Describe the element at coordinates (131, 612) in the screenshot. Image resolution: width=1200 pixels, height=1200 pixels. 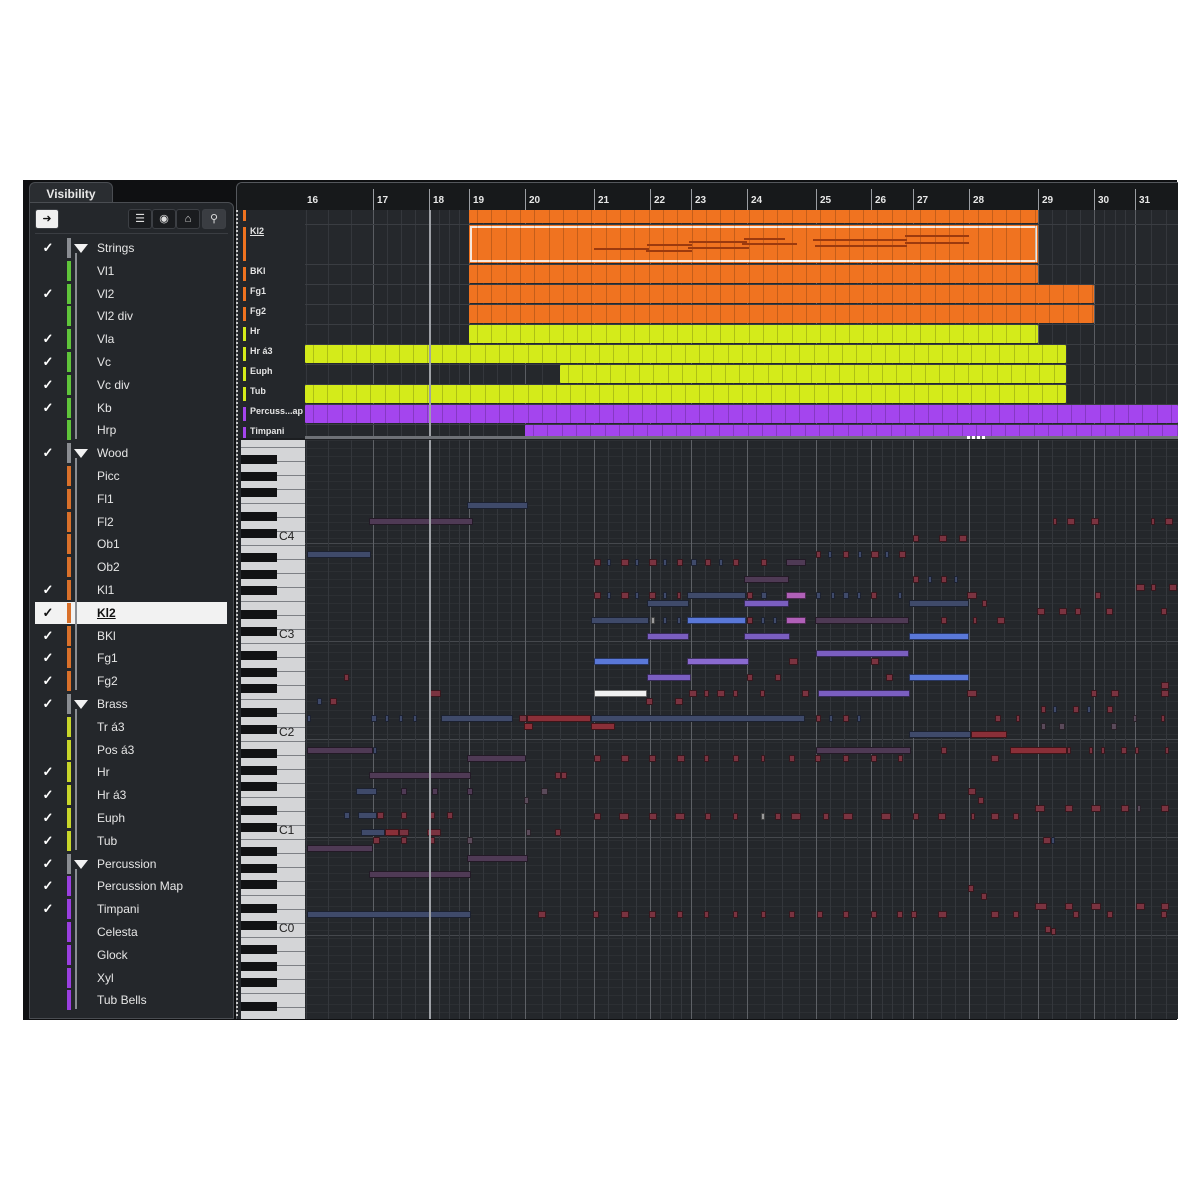
I see `track-row: ✓ Kl2` at that location.